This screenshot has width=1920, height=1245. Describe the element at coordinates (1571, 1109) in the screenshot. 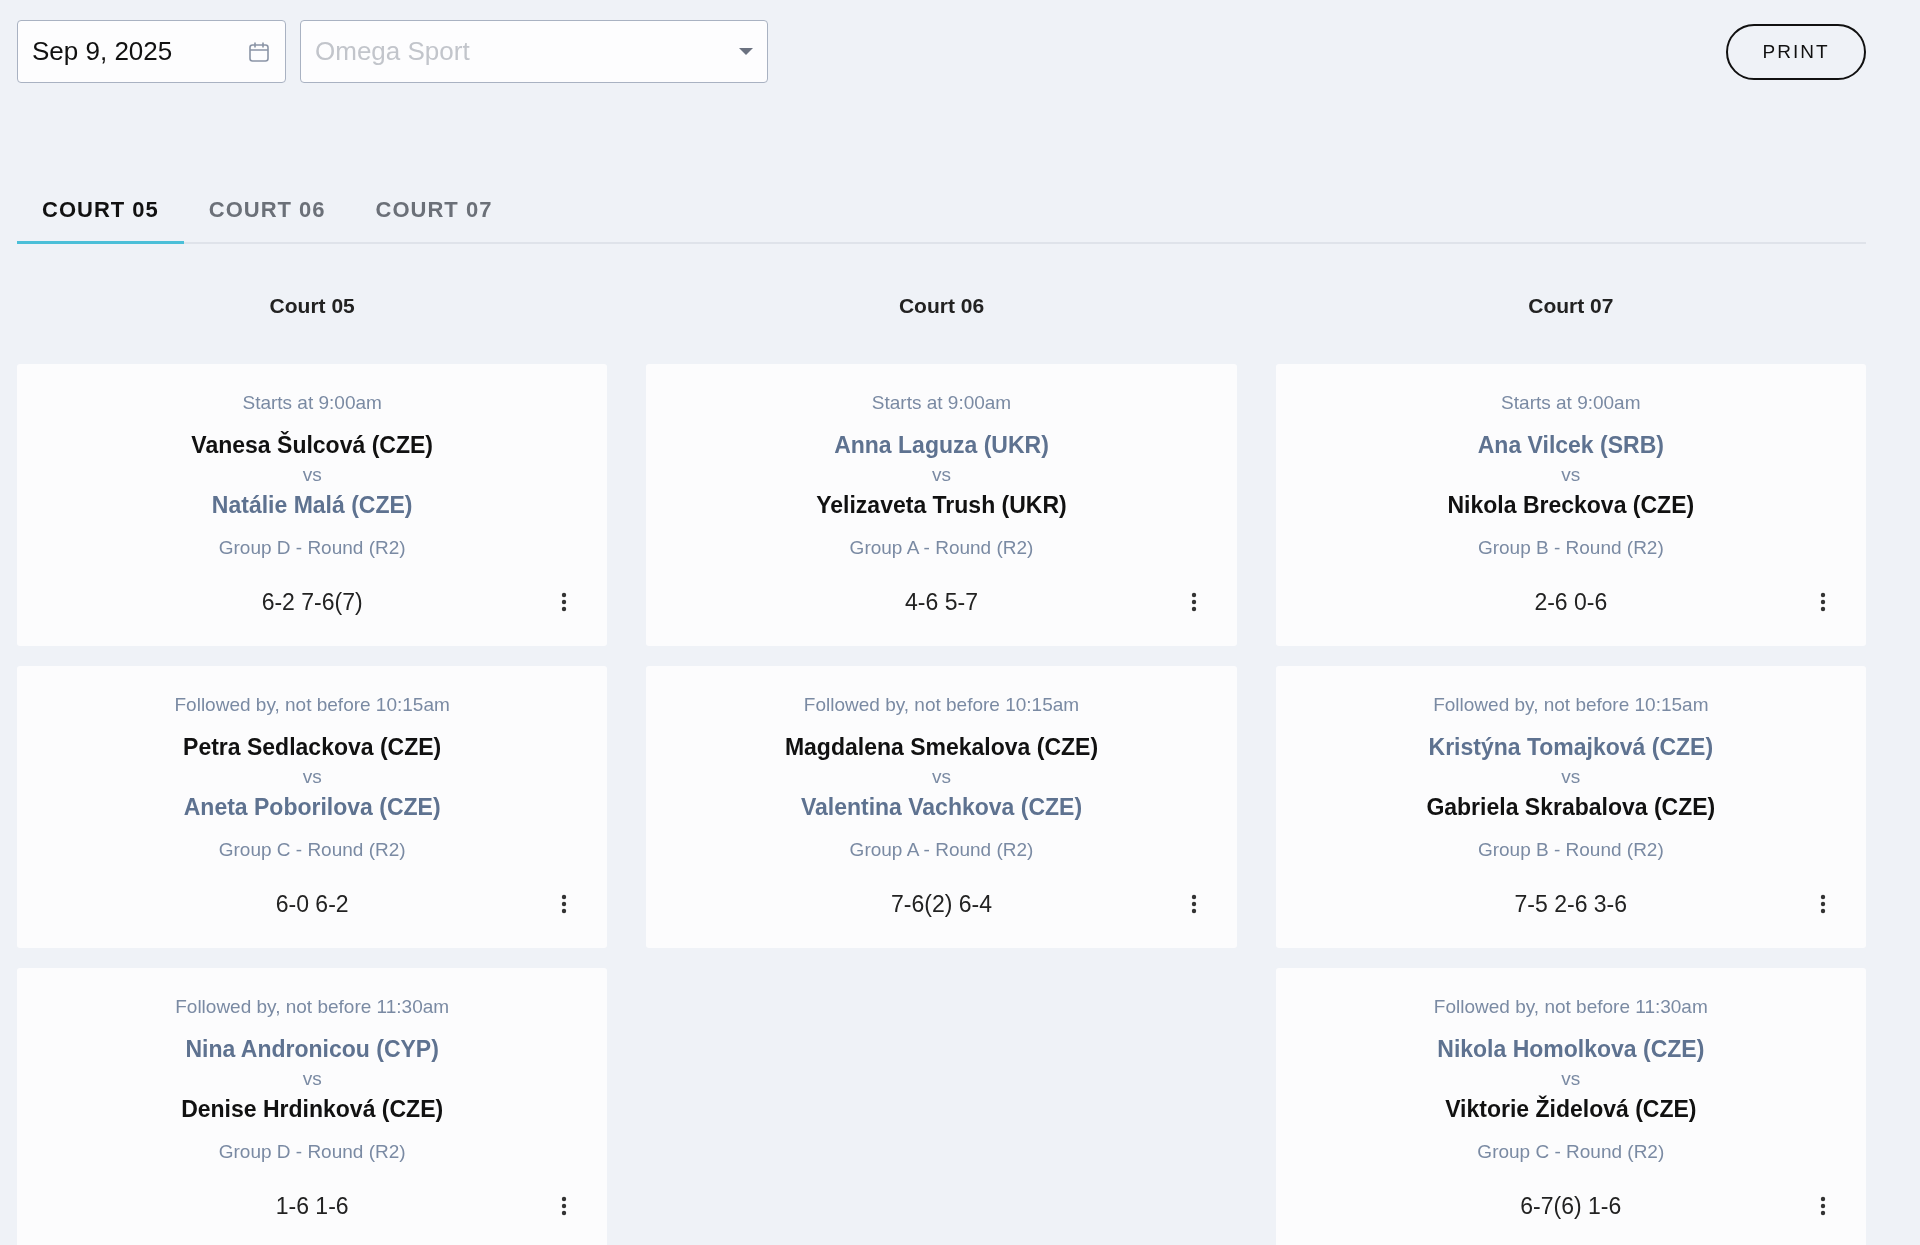

I see `player-name: Viktorie Židelová (CZE)` at that location.